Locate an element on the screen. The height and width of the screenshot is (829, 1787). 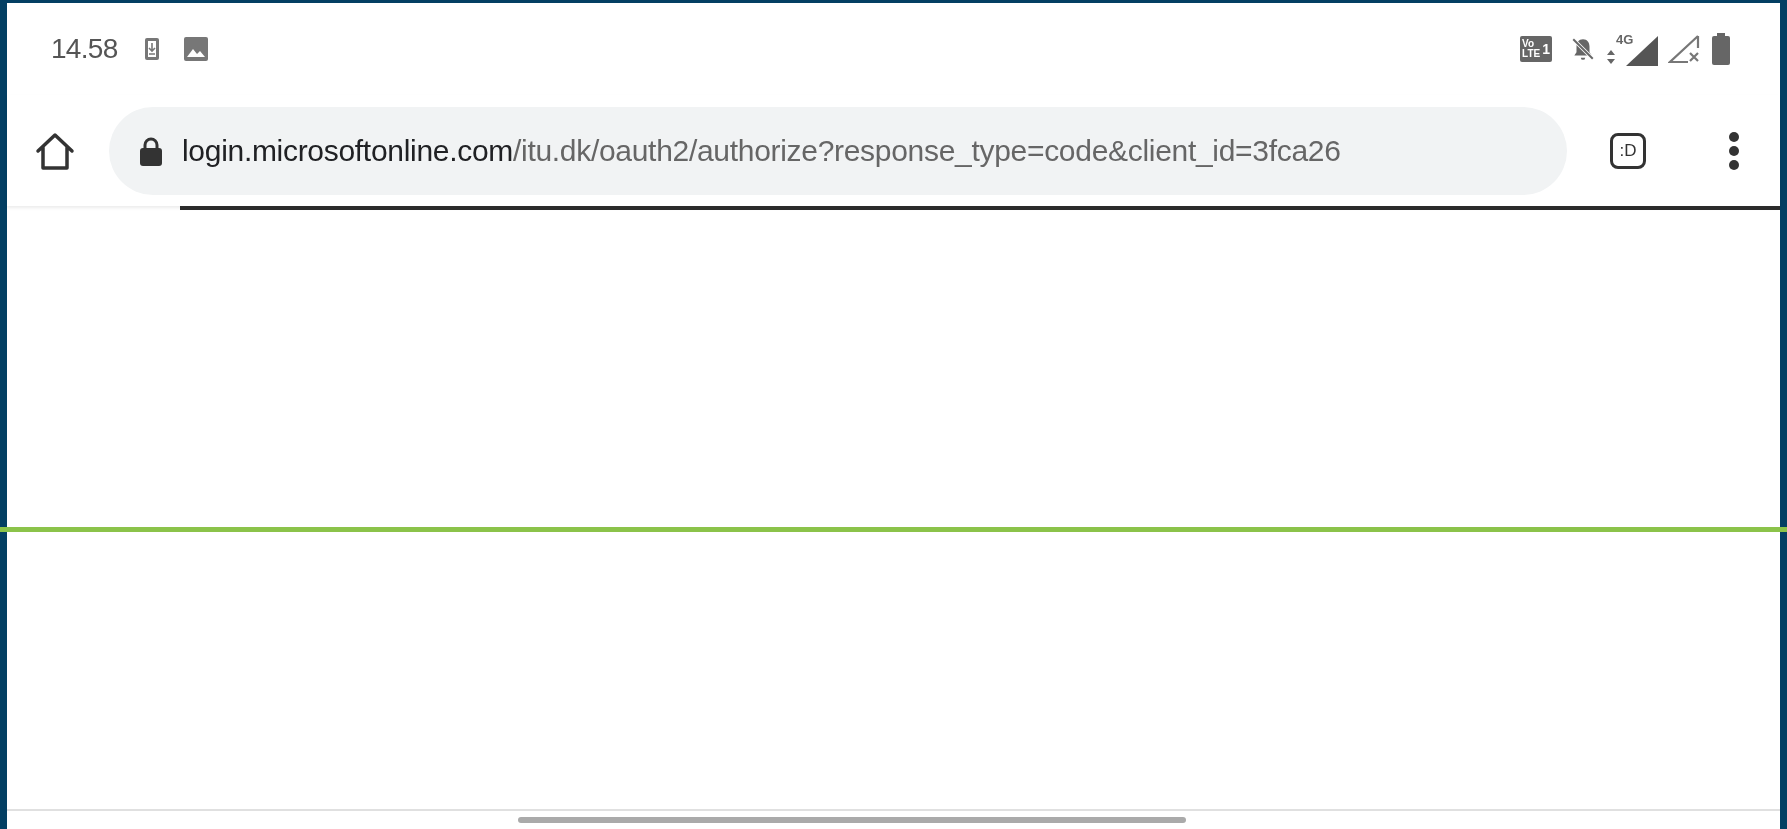
sim-number: 1 is located at coordinates (1546, 49).